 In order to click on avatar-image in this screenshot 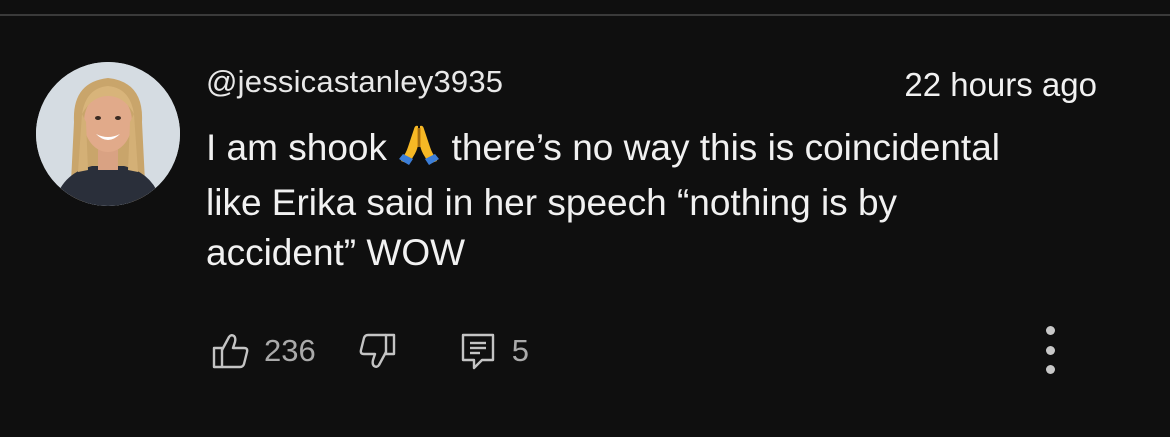, I will do `click(108, 134)`.